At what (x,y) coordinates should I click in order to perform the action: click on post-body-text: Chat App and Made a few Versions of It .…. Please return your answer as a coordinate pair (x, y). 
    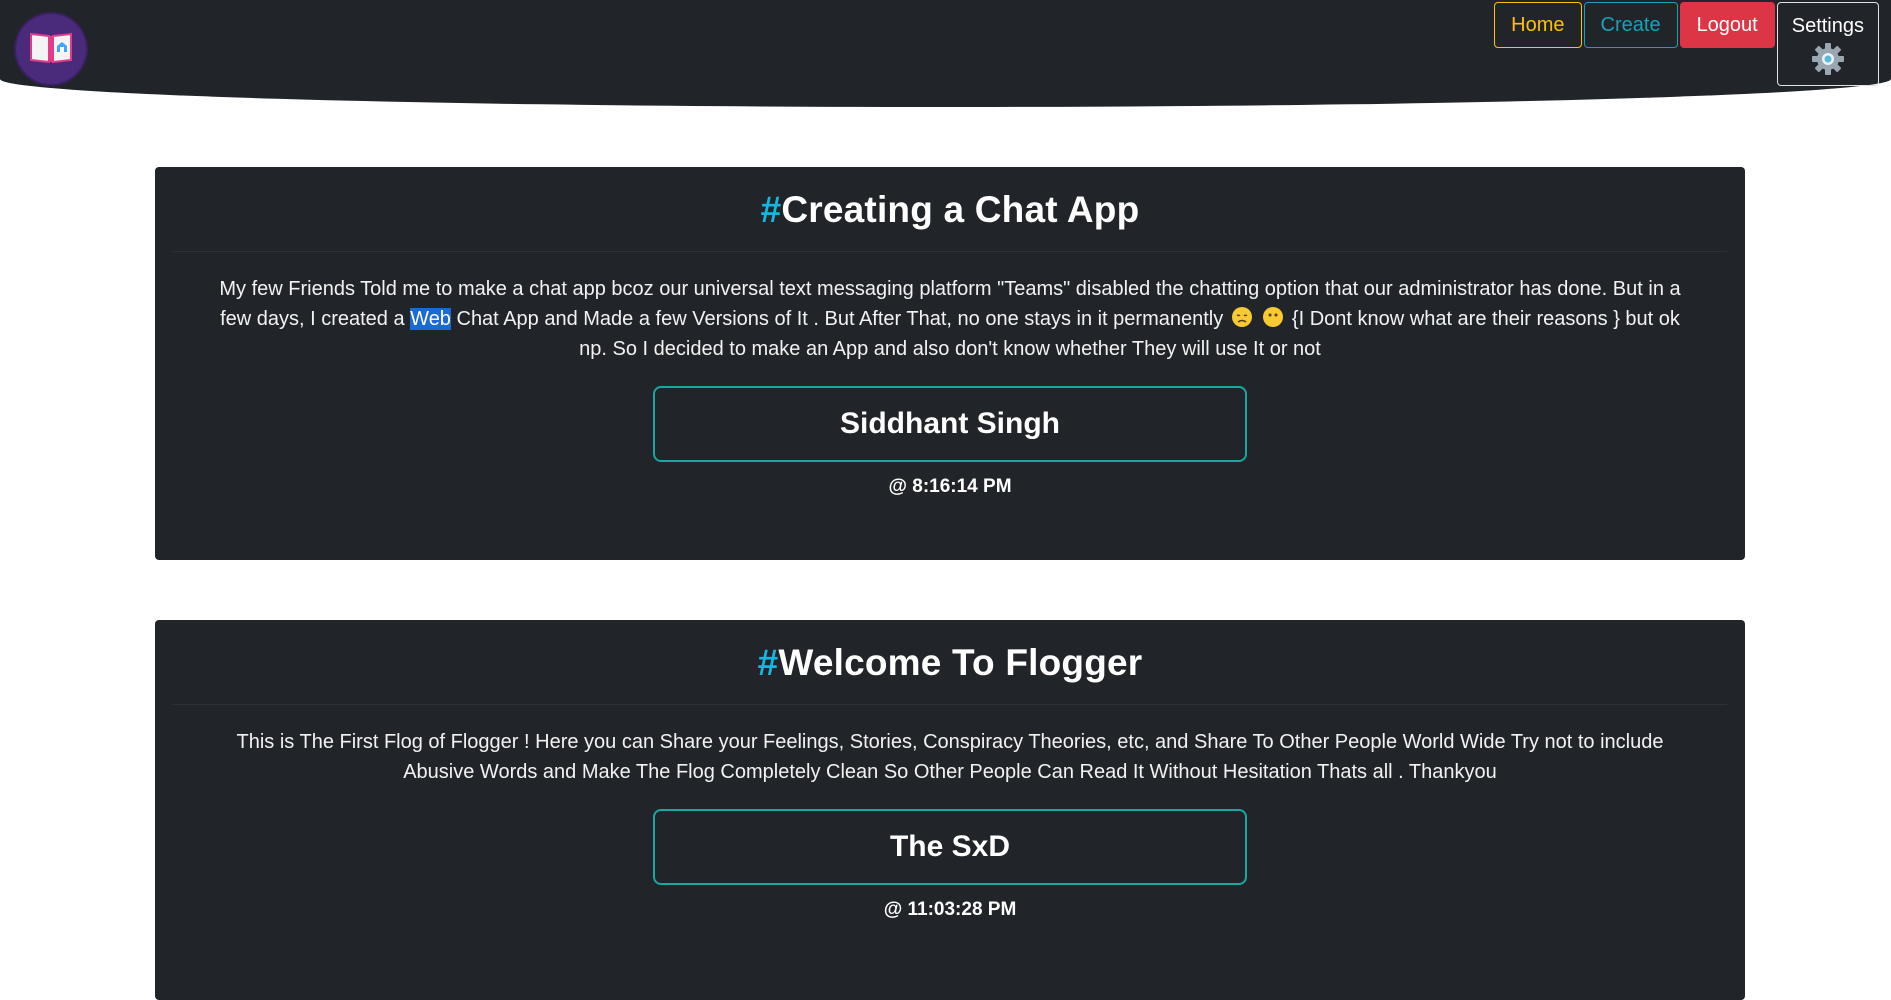
    Looking at the image, I should click on (839, 319).